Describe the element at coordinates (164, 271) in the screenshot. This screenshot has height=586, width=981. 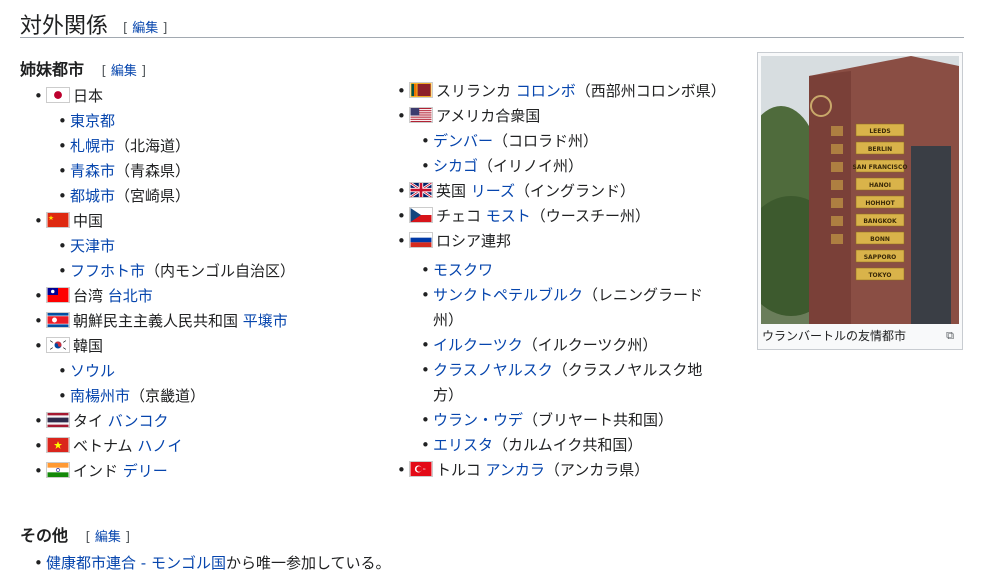
I see `list-item-hohhot: フフホト市（内モンゴル自治区）` at that location.